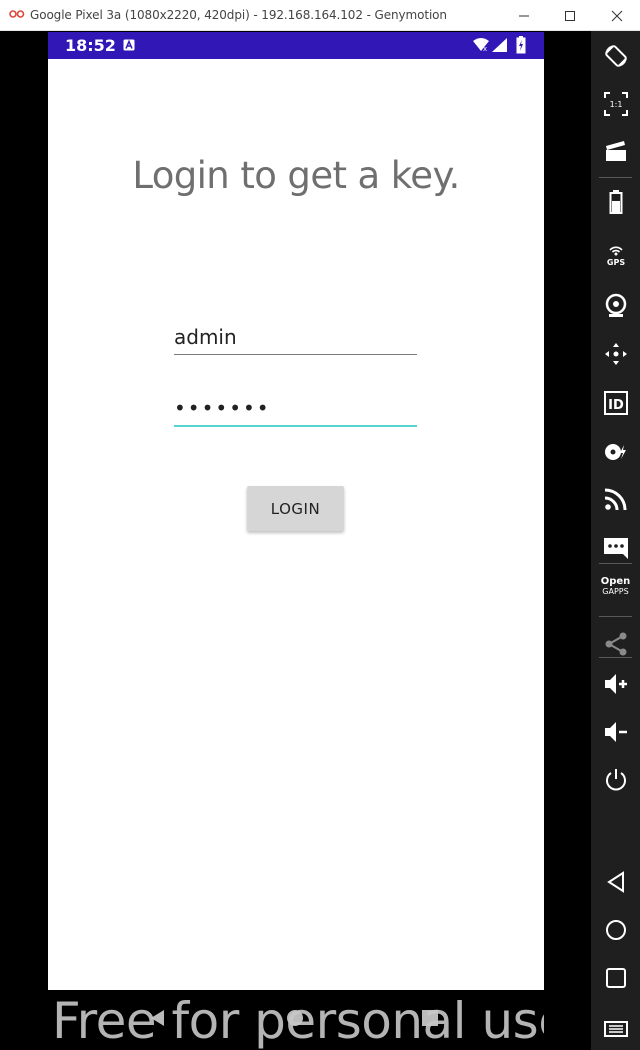 The width and height of the screenshot is (640, 1050). I want to click on screen-record-button, so click(615, 150).